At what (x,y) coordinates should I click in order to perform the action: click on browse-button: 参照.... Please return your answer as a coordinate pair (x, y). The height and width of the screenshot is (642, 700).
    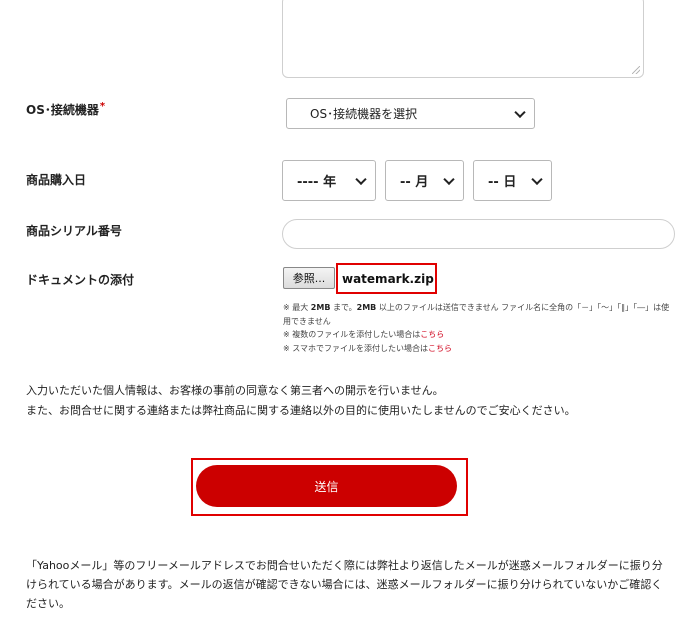
    Looking at the image, I should click on (309, 278).